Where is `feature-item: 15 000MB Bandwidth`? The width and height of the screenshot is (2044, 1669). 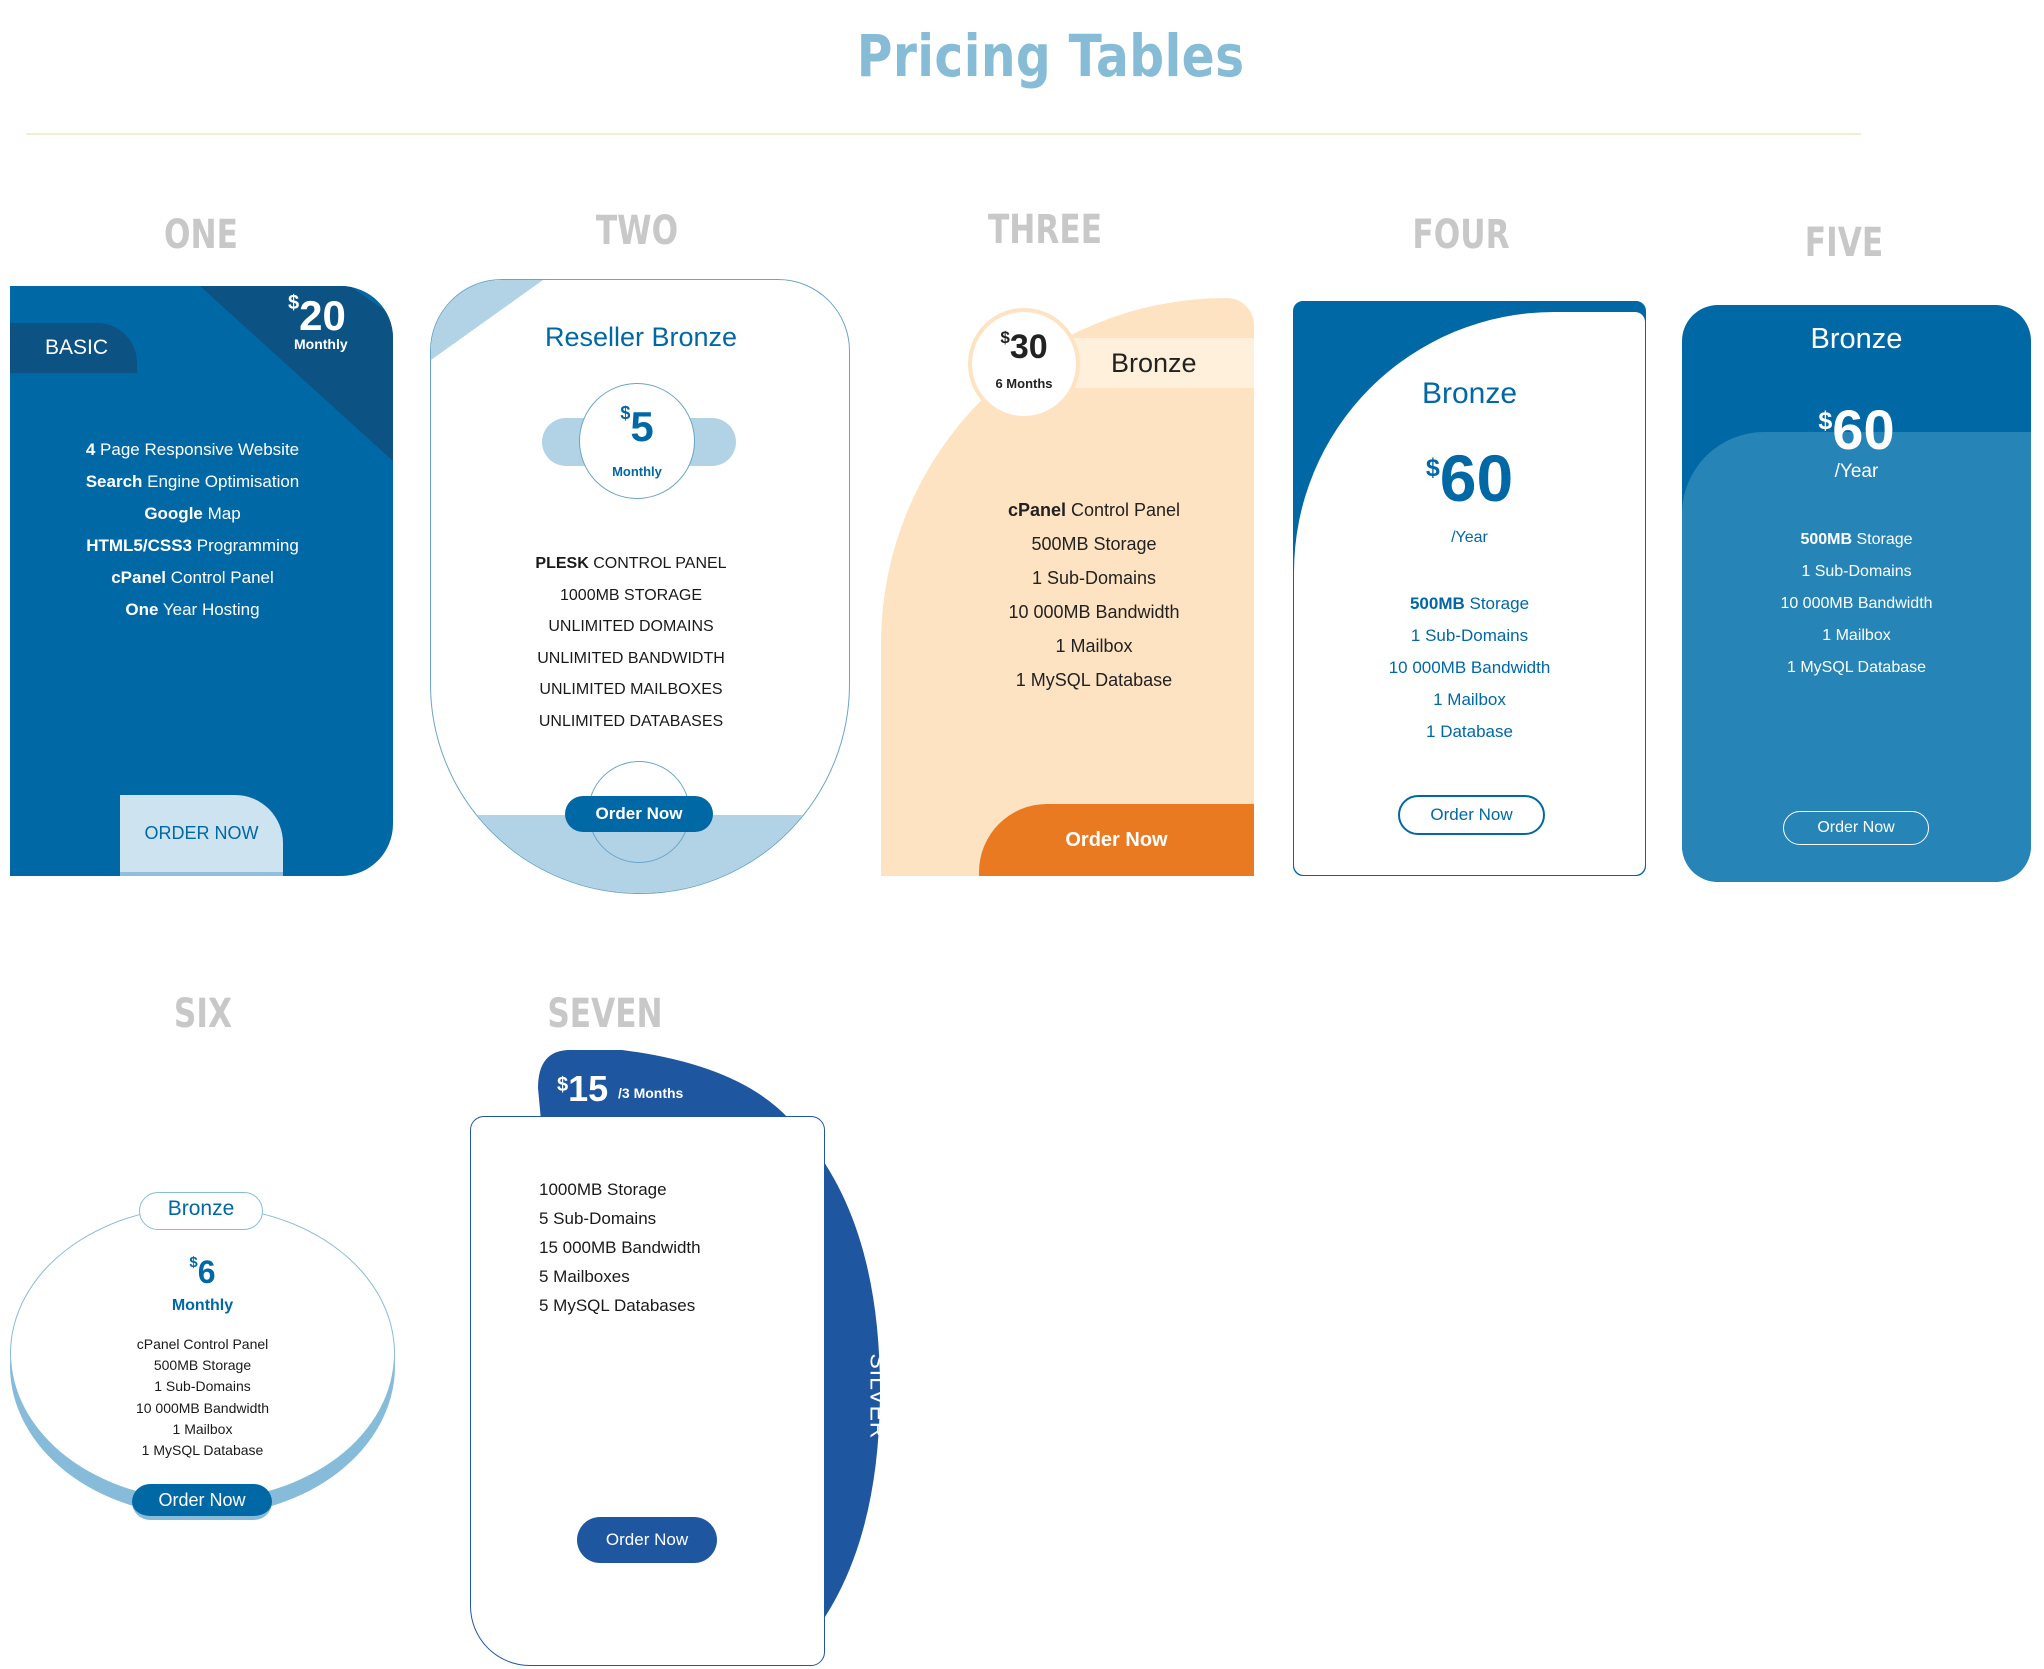
feature-item: 15 000MB Bandwidth is located at coordinates (620, 1247).